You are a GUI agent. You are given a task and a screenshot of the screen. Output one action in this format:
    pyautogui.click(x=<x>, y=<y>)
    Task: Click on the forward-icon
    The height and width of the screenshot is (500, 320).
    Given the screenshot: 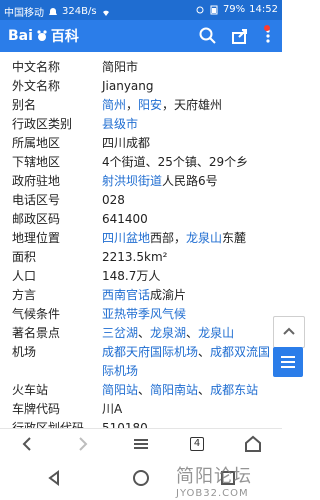 What is the action you would take?
    pyautogui.click(x=83, y=444)
    